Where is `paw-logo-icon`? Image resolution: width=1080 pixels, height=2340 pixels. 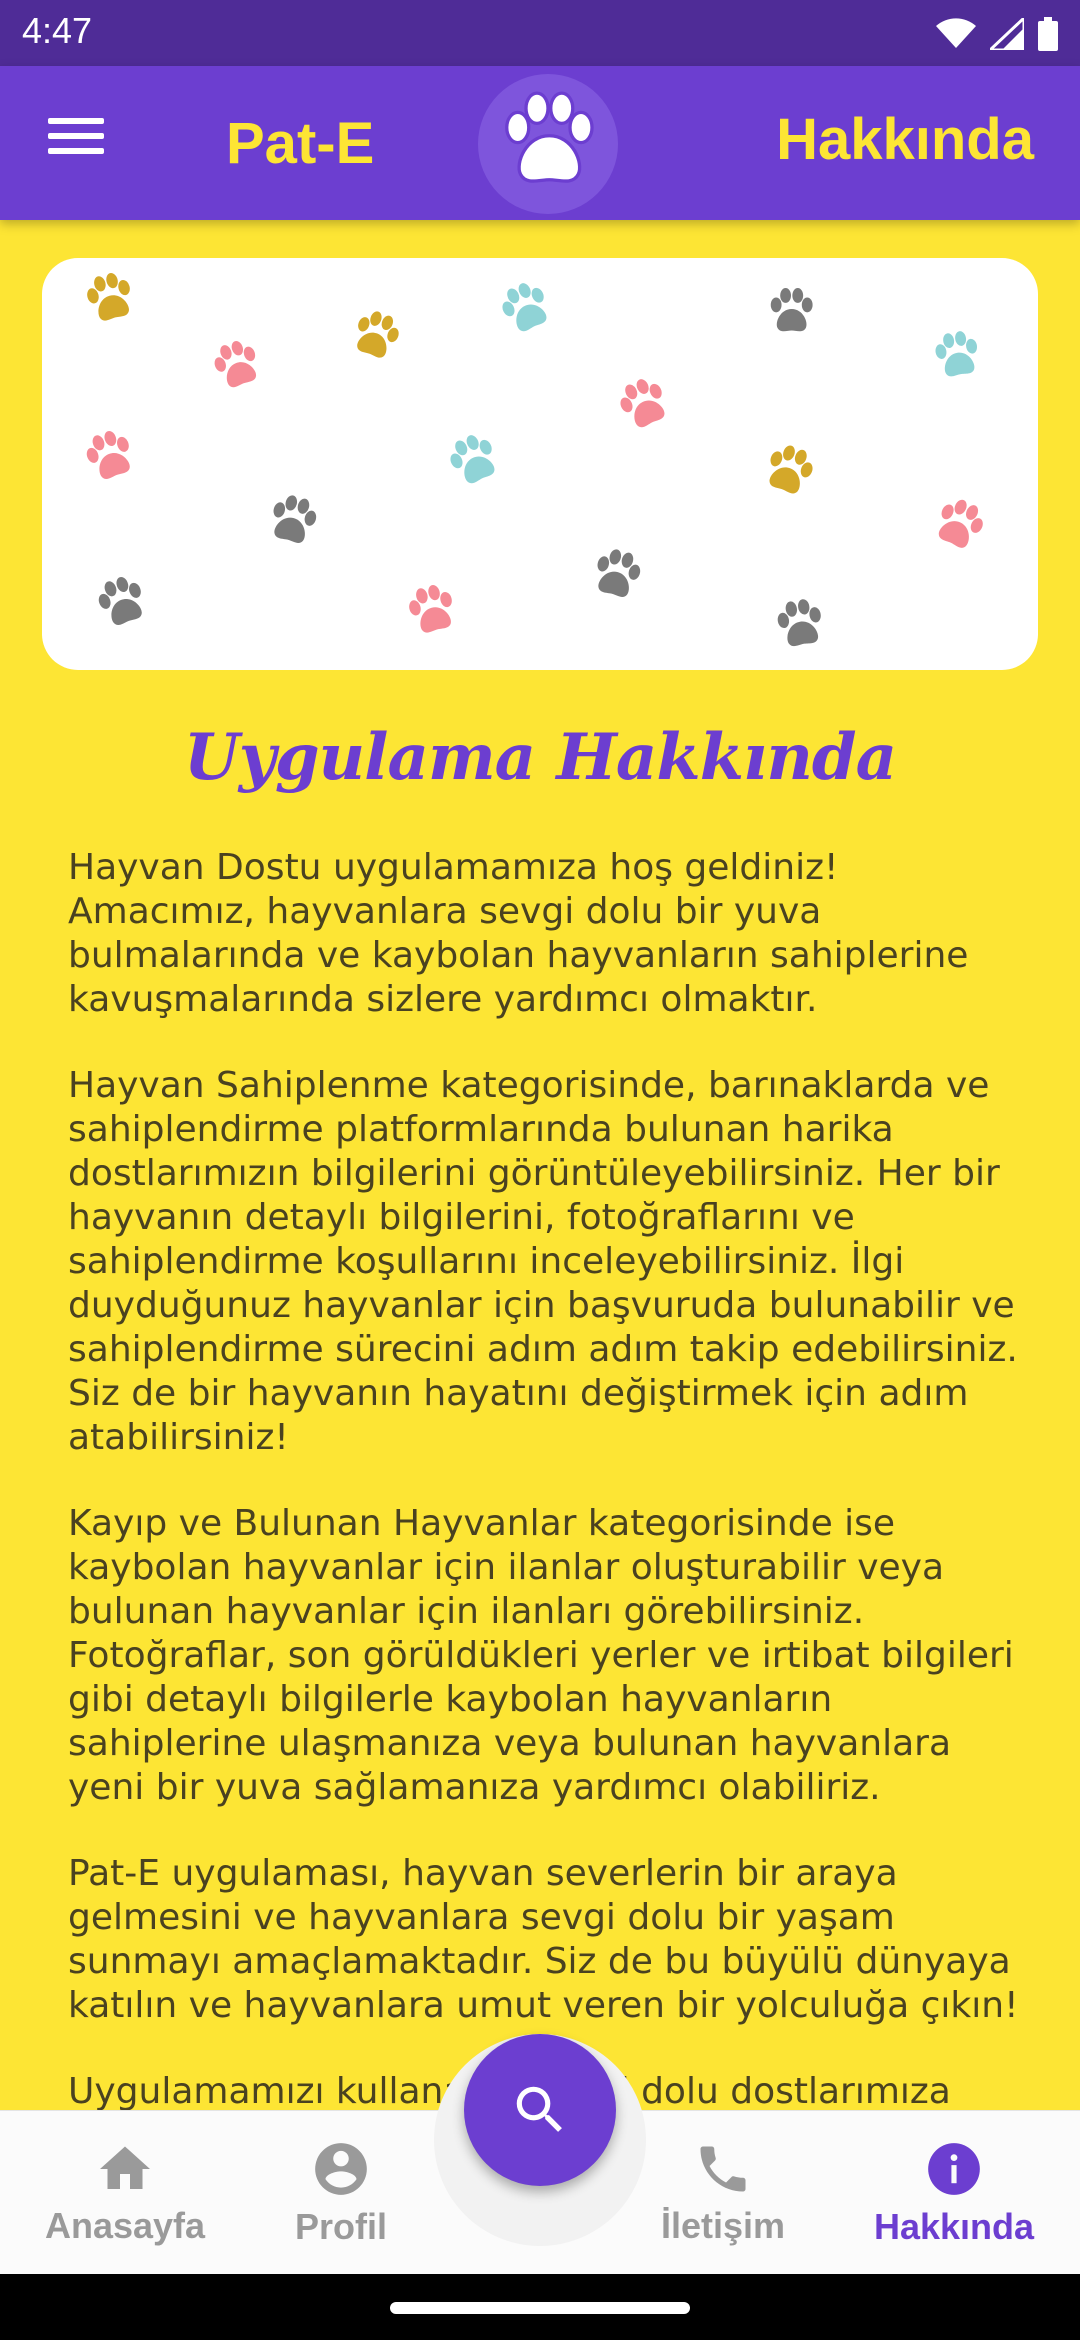 paw-logo-icon is located at coordinates (548, 144).